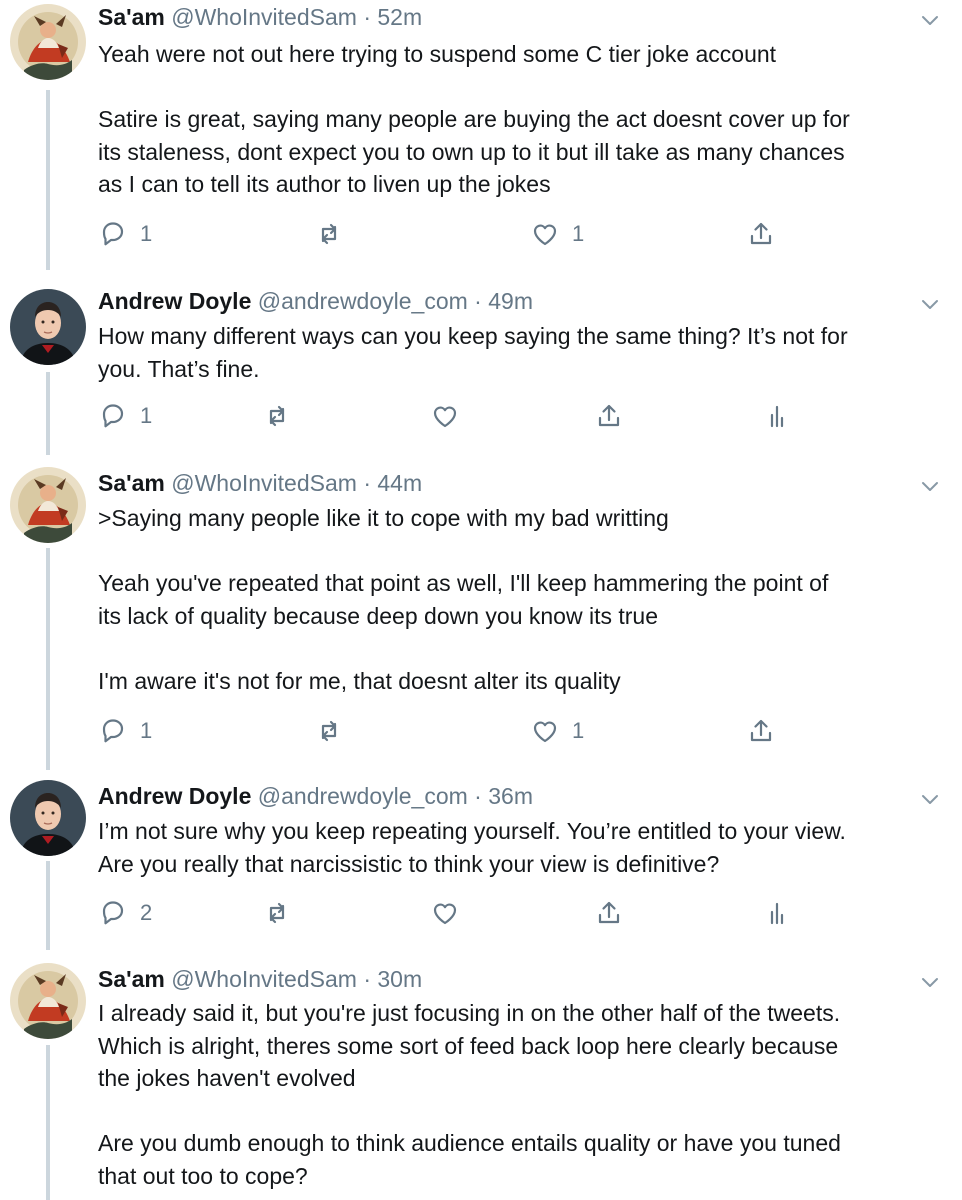  What do you see at coordinates (399, 979) in the screenshot?
I see `timestamp: 30m` at bounding box center [399, 979].